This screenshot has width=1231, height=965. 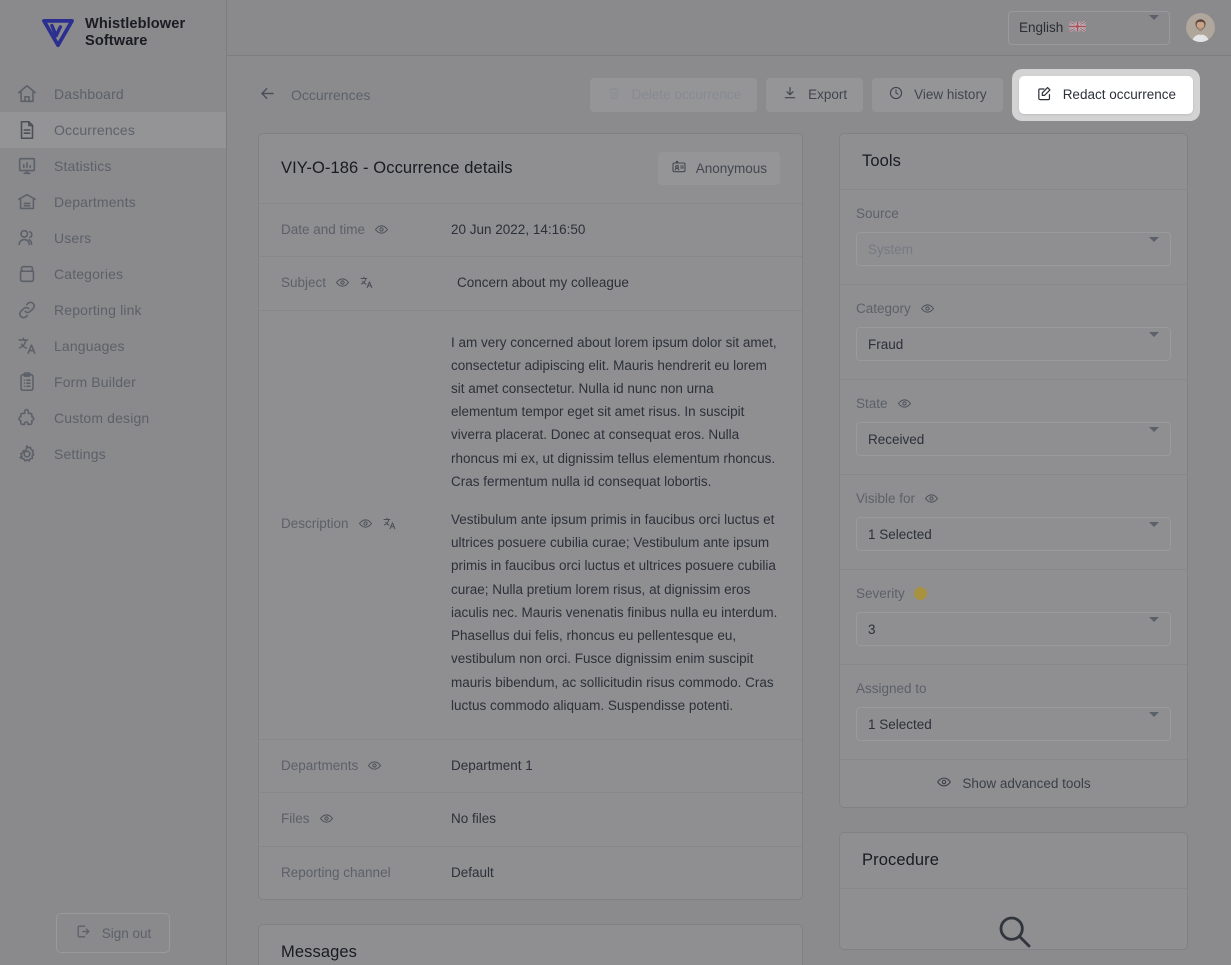 I want to click on category-select: Fraud, so click(x=1013, y=344).